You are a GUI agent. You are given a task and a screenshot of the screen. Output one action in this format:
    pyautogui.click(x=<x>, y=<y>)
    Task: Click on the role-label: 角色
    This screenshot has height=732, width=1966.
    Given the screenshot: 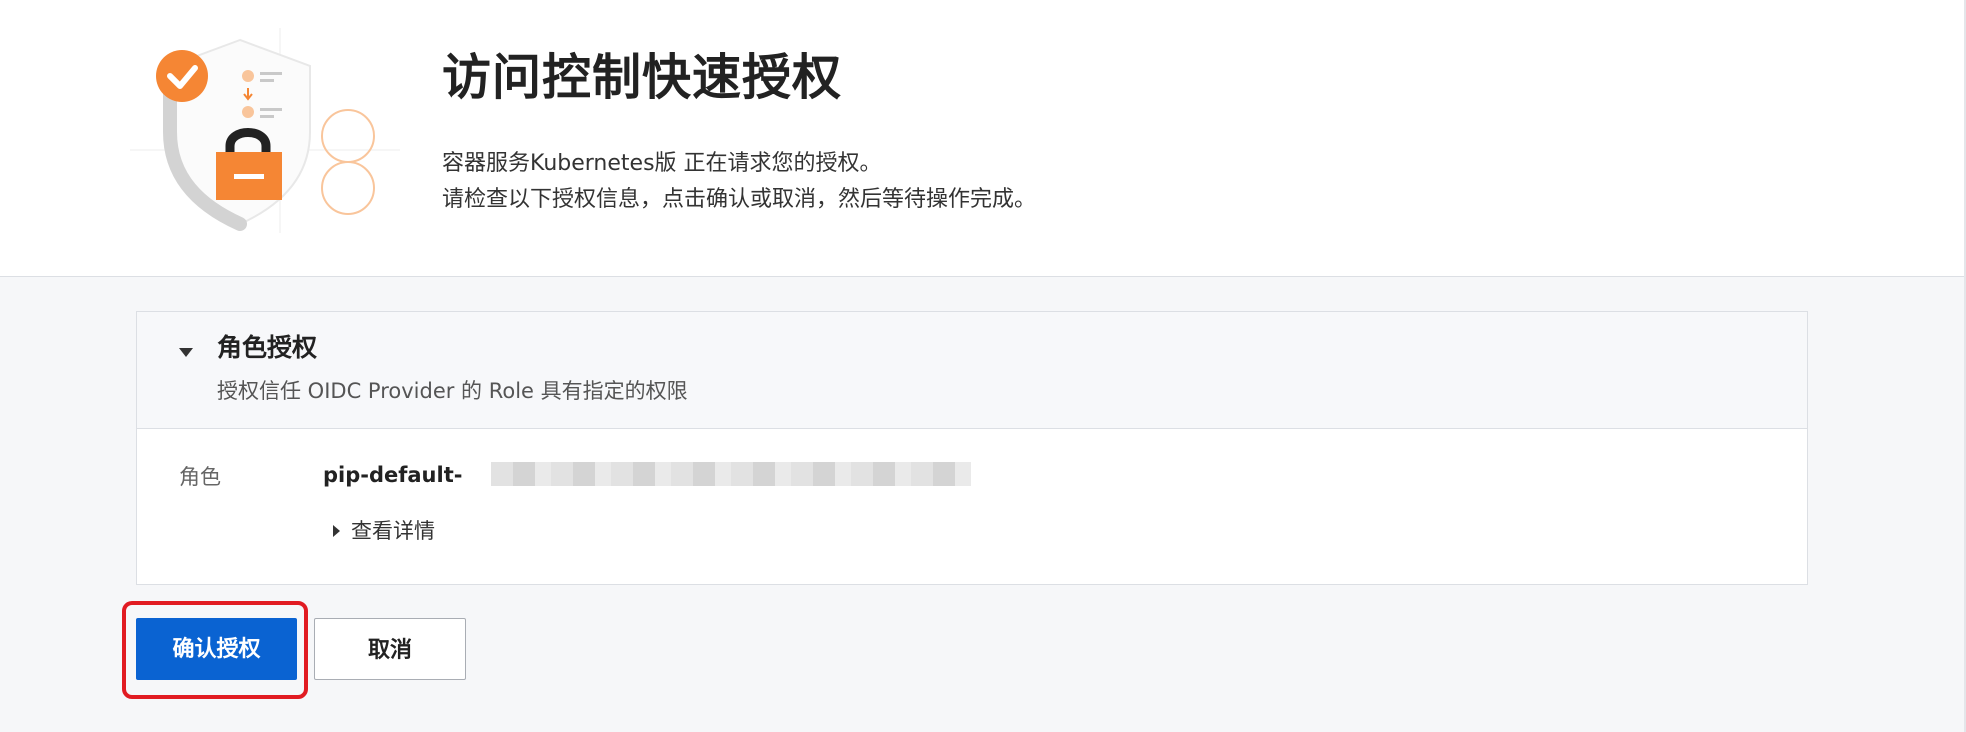 What is the action you would take?
    pyautogui.click(x=200, y=477)
    